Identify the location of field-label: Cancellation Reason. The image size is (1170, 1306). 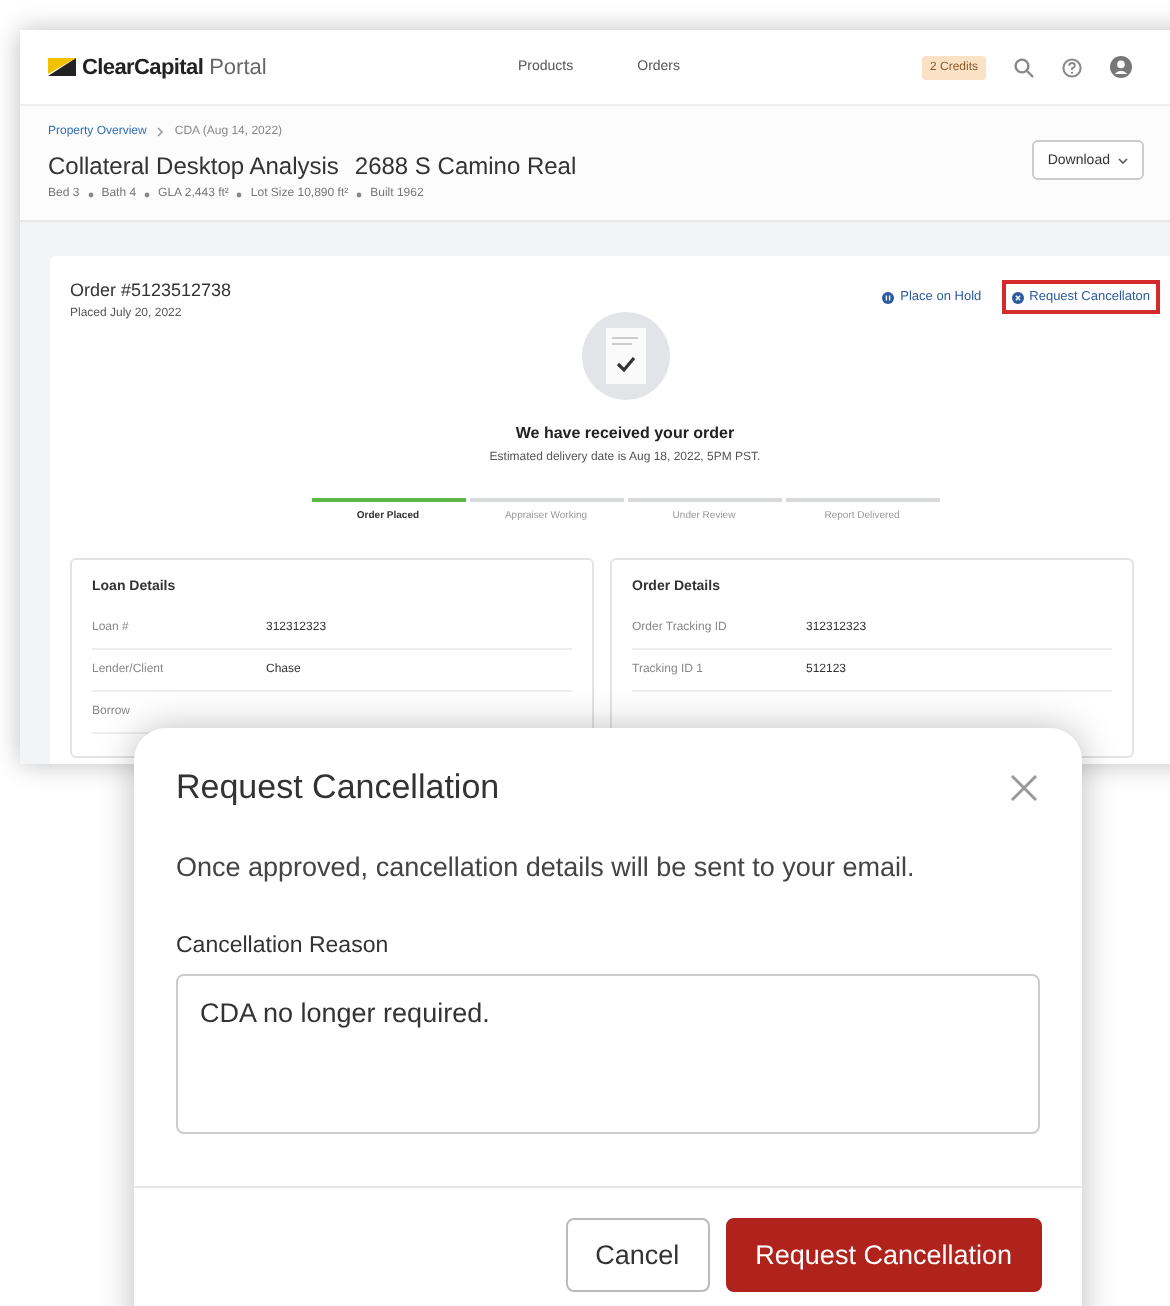
(283, 946).